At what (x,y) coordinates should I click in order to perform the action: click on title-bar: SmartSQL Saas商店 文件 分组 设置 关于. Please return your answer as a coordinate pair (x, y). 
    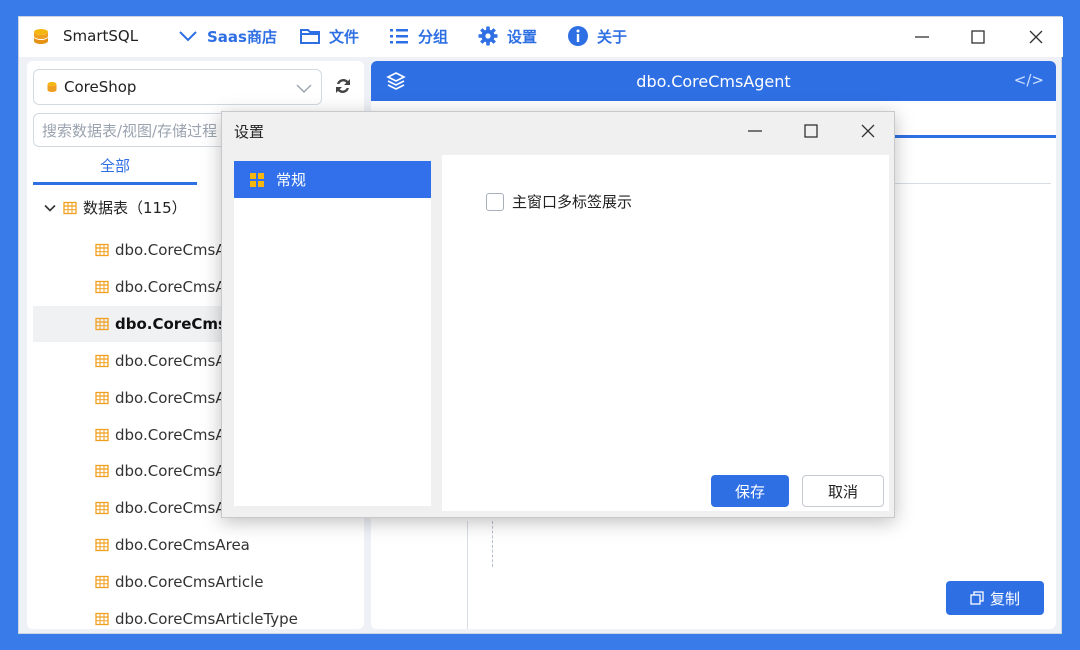
    Looking at the image, I should click on (541, 37).